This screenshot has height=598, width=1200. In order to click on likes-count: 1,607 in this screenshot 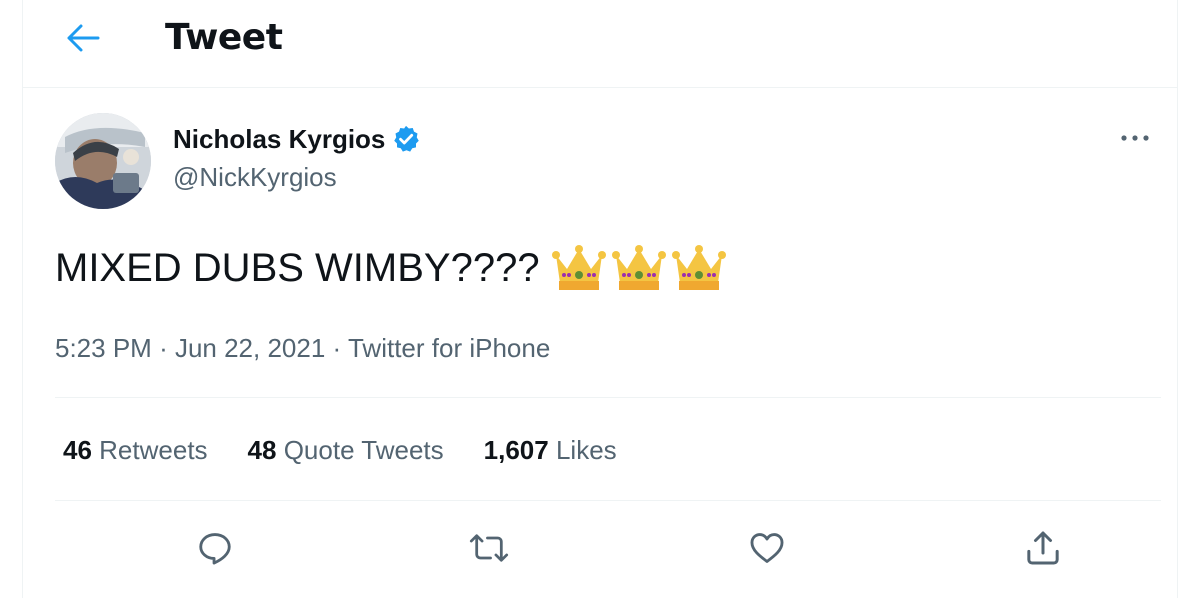, I will do `click(516, 450)`.